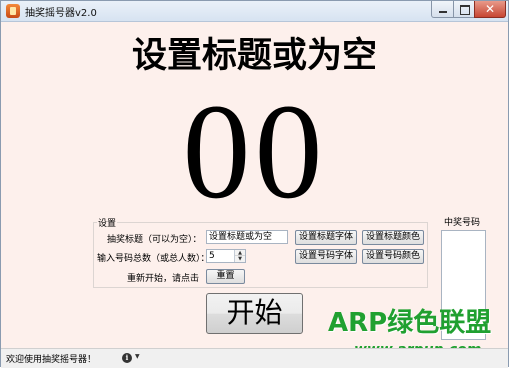 The image size is (509, 368). I want to click on set-title-font-button: 设置标题字体, so click(326, 237).